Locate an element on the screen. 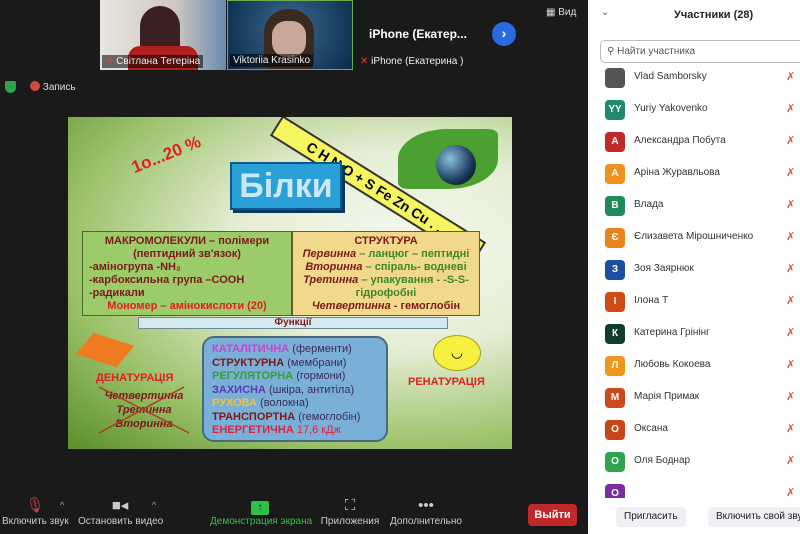 This screenshot has height=534, width=800. participant-name: Ілона Т is located at coordinates (651, 300).